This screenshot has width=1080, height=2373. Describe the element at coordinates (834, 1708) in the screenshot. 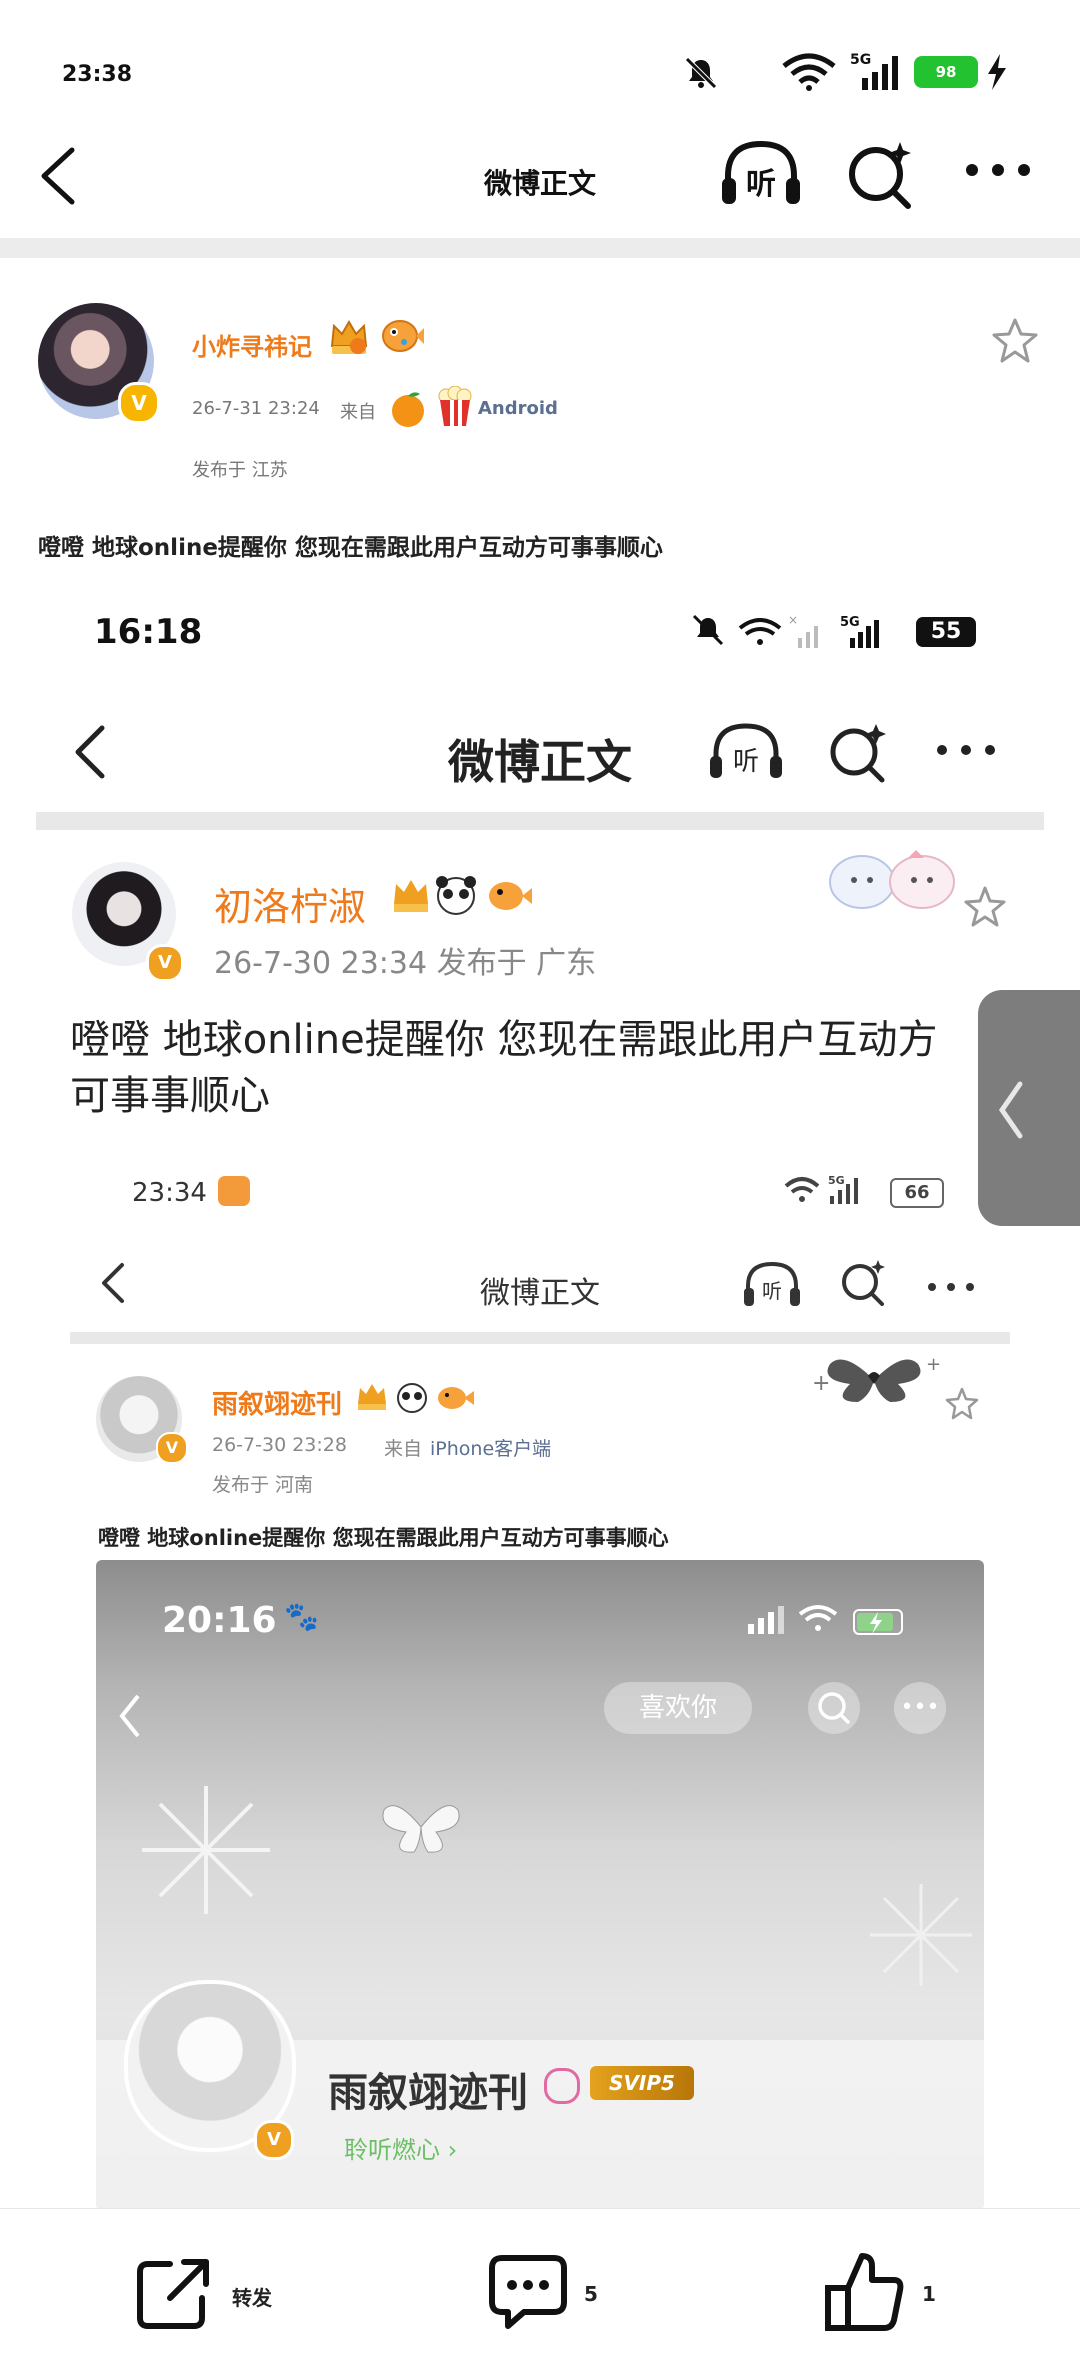

I see `shot3-search-icon` at that location.